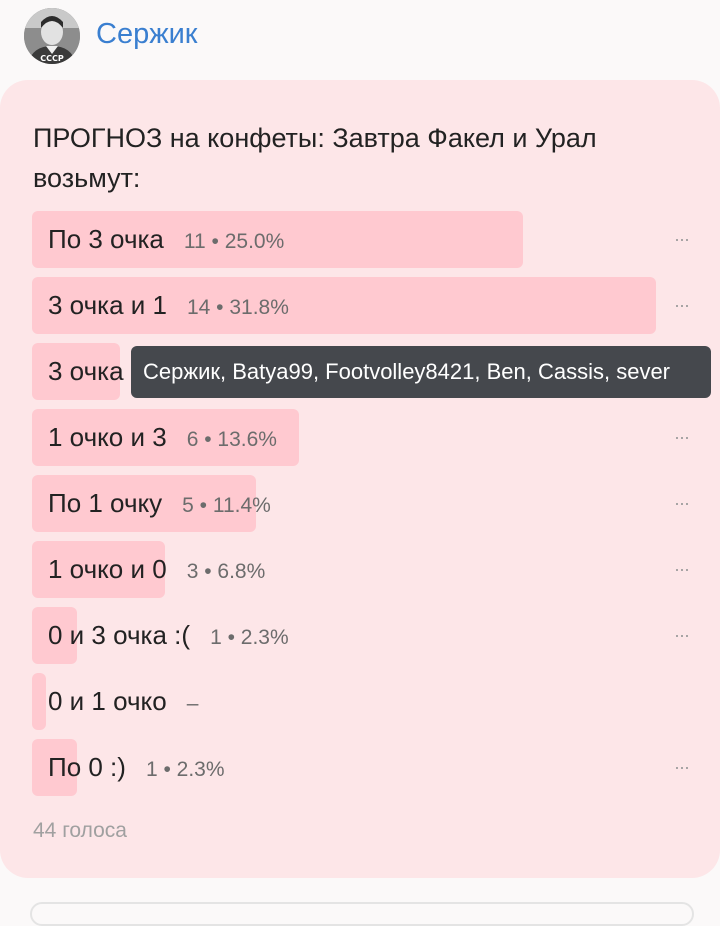 The height and width of the screenshot is (926, 720). Describe the element at coordinates (361, 239) in the screenshot. I see `poll-option: По 3 очка 11 • 25.0% ···` at that location.